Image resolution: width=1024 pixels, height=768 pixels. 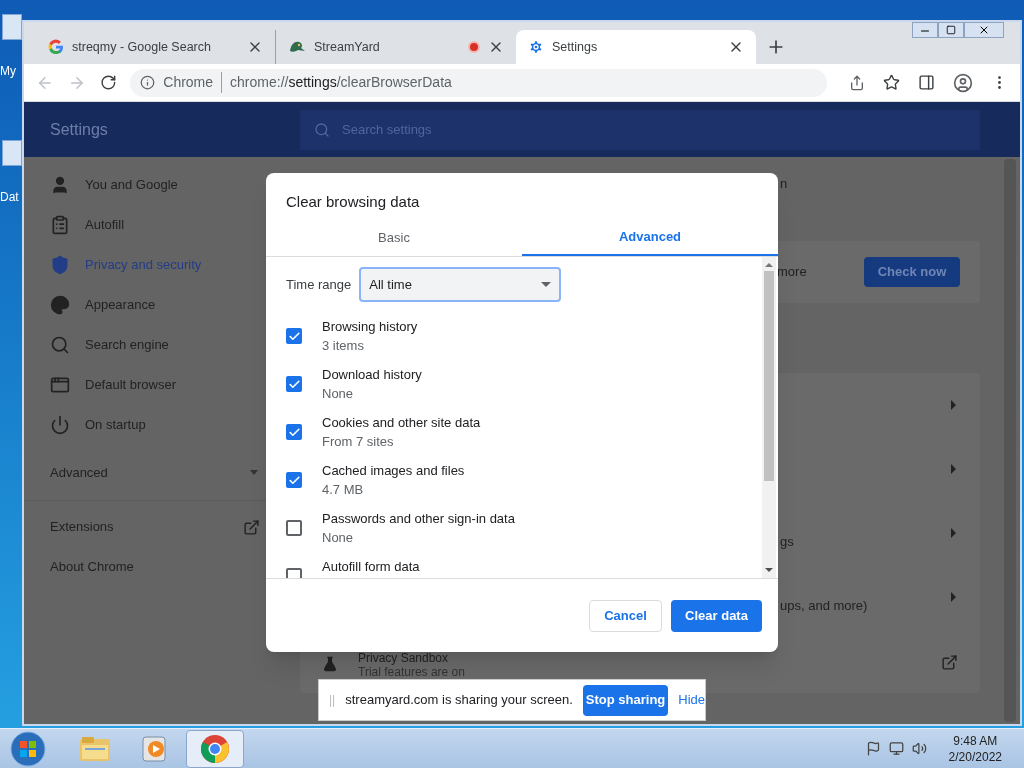 I want to click on option-label: Cookies and other site data, so click(x=401, y=423).